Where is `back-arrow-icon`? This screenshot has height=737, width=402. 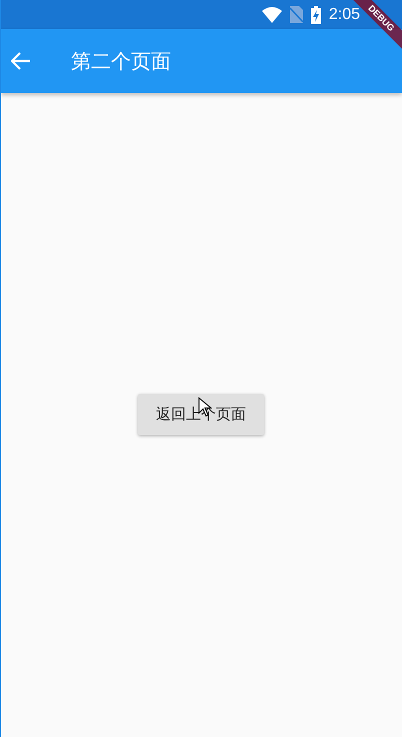 back-arrow-icon is located at coordinates (21, 61).